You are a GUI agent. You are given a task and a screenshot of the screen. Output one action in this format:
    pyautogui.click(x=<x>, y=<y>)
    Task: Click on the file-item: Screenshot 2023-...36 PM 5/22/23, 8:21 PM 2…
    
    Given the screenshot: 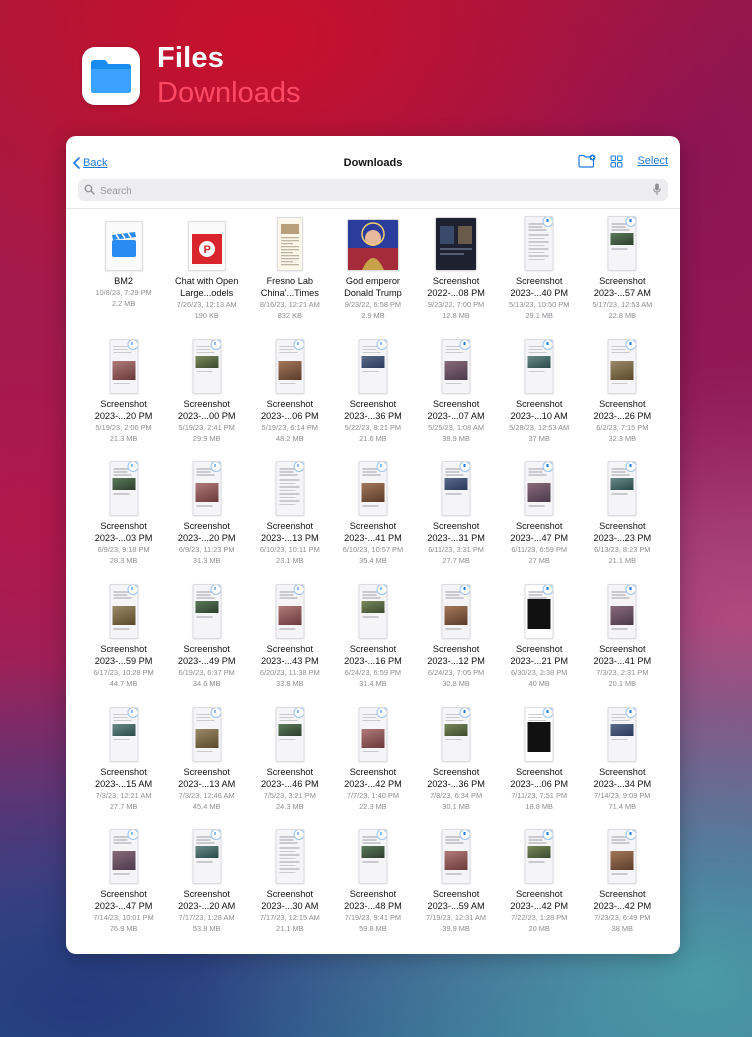 What is the action you would take?
    pyautogui.click(x=372, y=400)
    